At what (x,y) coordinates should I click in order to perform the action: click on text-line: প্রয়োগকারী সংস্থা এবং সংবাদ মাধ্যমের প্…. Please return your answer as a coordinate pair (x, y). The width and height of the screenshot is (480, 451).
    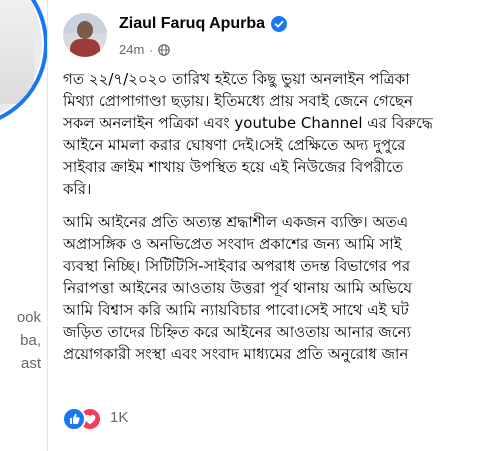
    Looking at the image, I should click on (236, 354).